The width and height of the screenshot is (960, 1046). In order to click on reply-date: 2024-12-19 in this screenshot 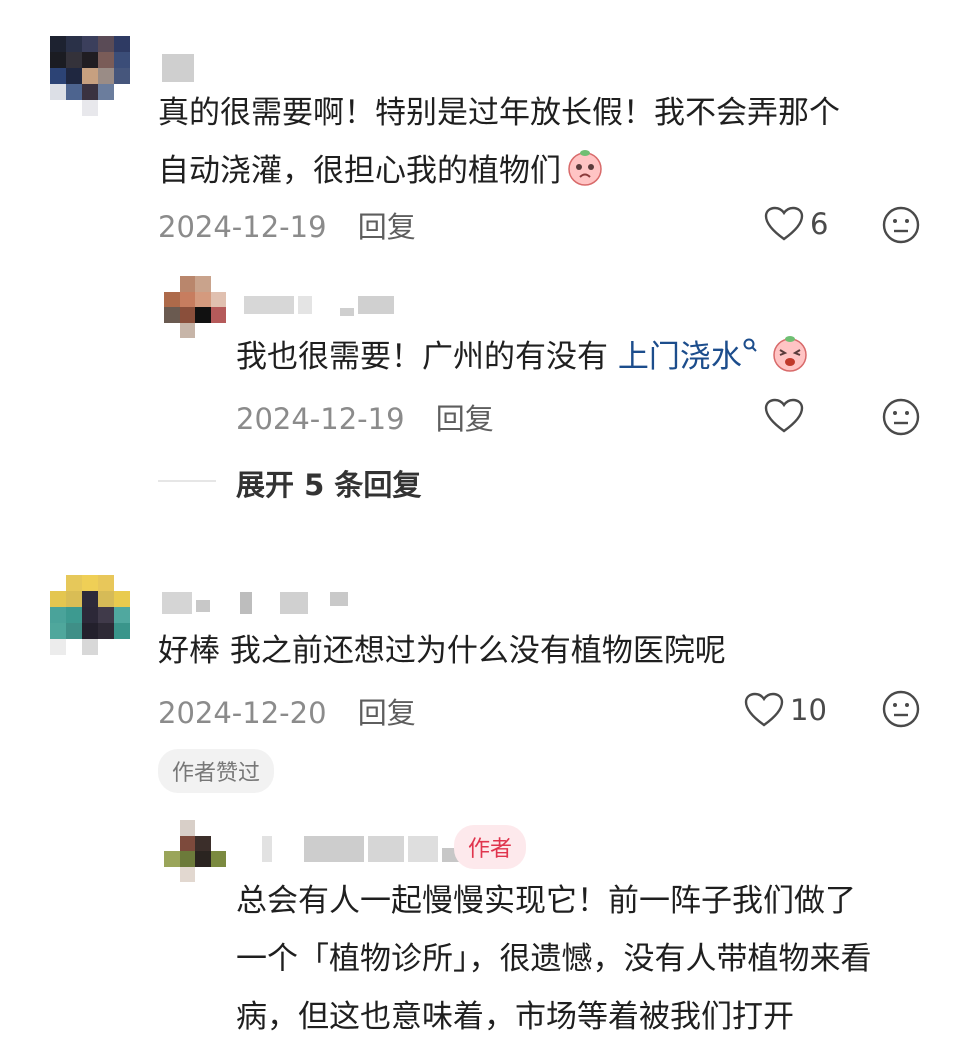, I will do `click(320, 419)`.